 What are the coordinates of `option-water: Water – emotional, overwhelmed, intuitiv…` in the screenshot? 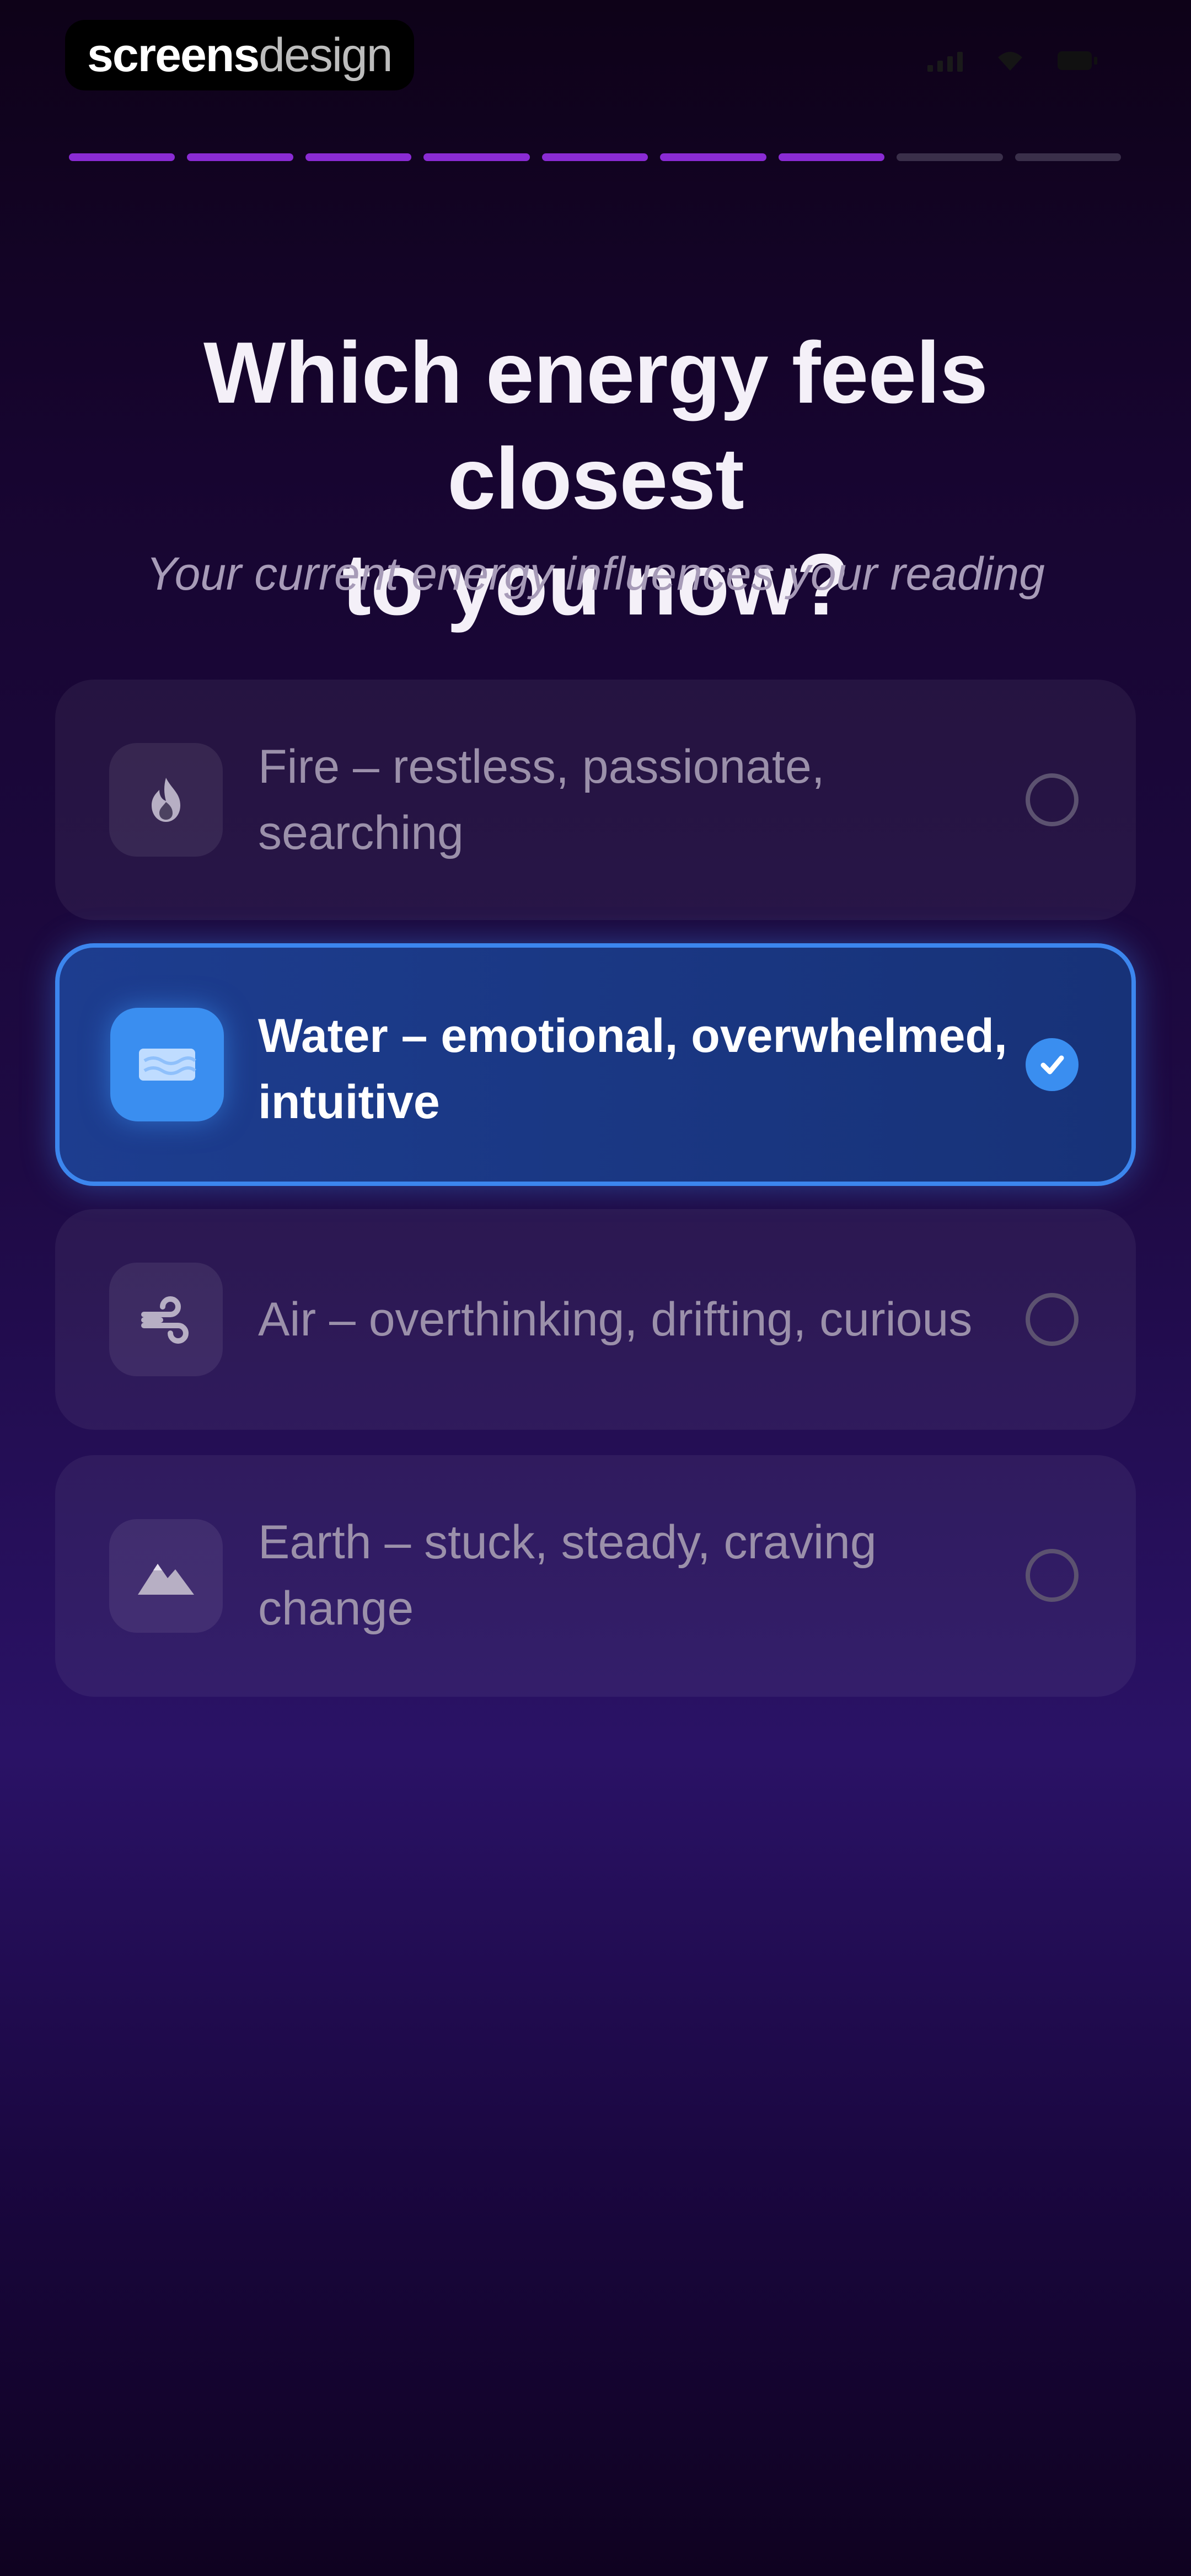 It's located at (595, 1064).